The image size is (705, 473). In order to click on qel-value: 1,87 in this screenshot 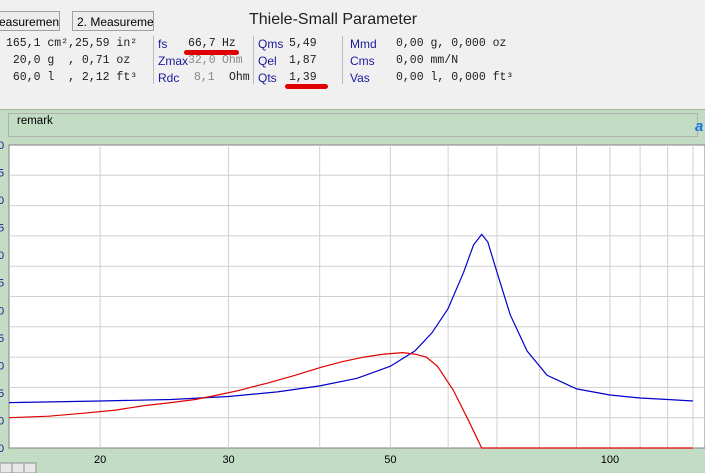, I will do `click(303, 60)`.